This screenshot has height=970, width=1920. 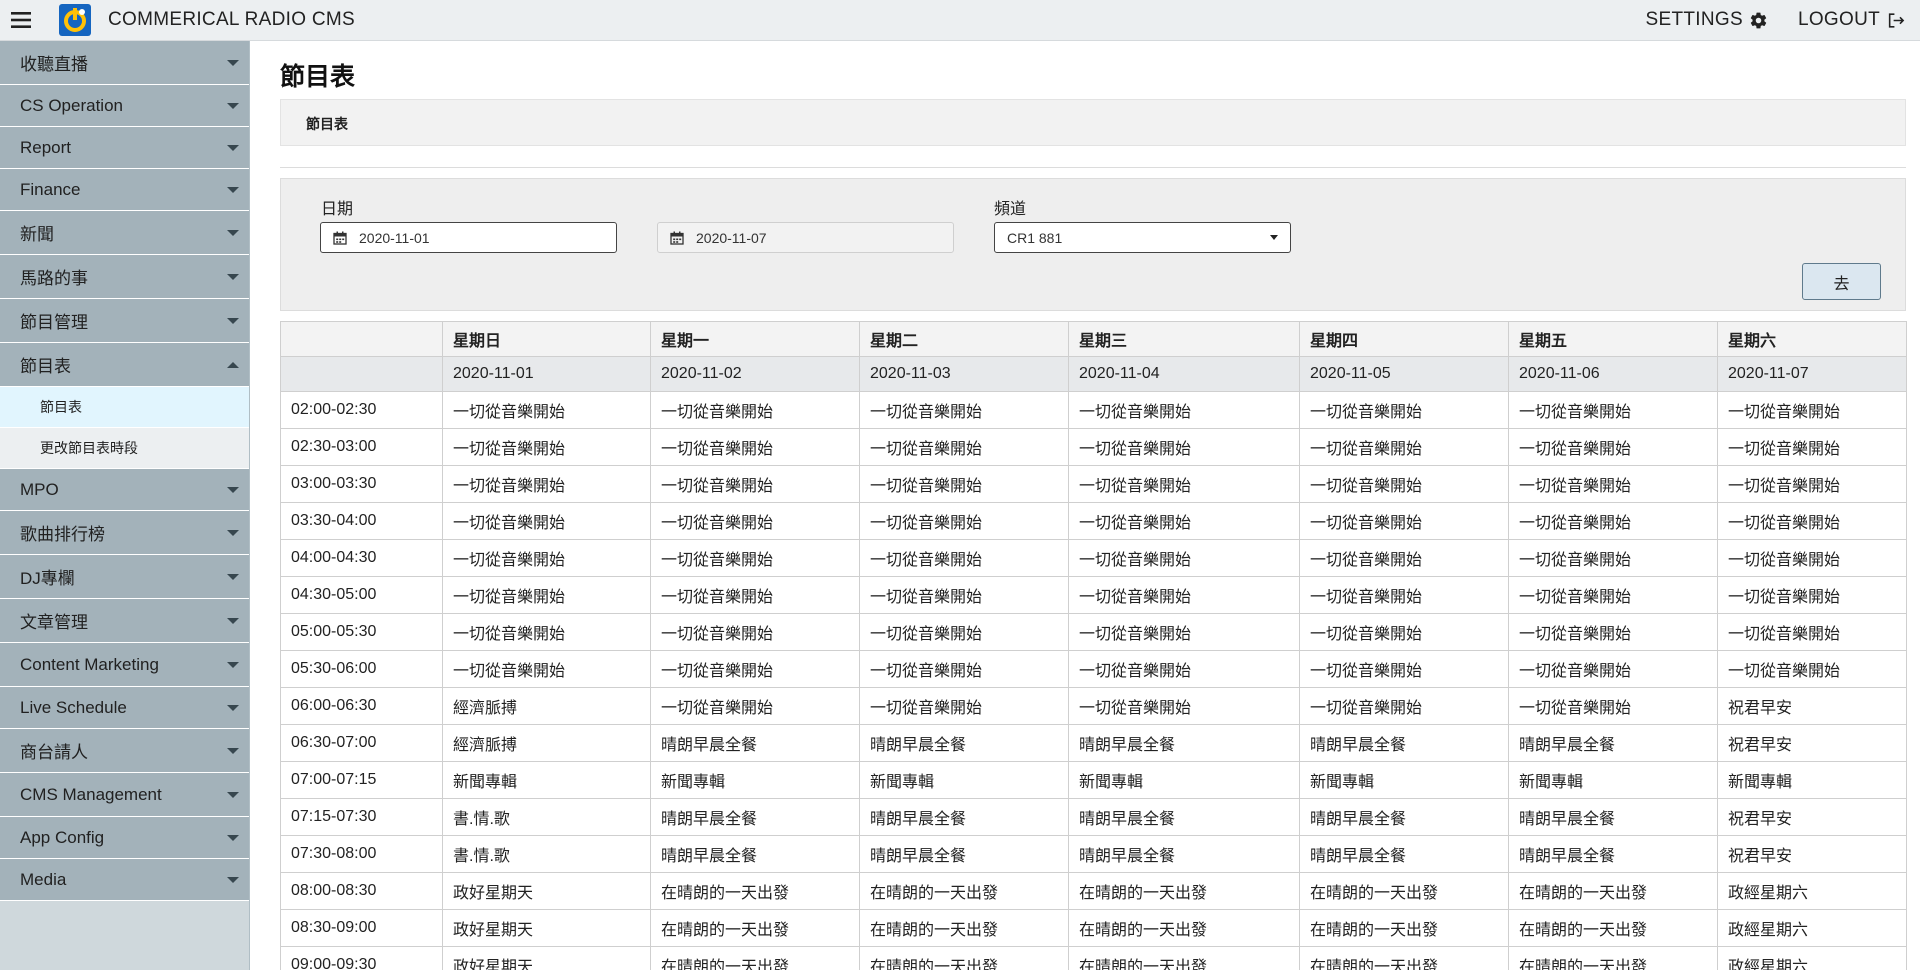 I want to click on sidebar-item-report: Report, so click(x=124, y=148).